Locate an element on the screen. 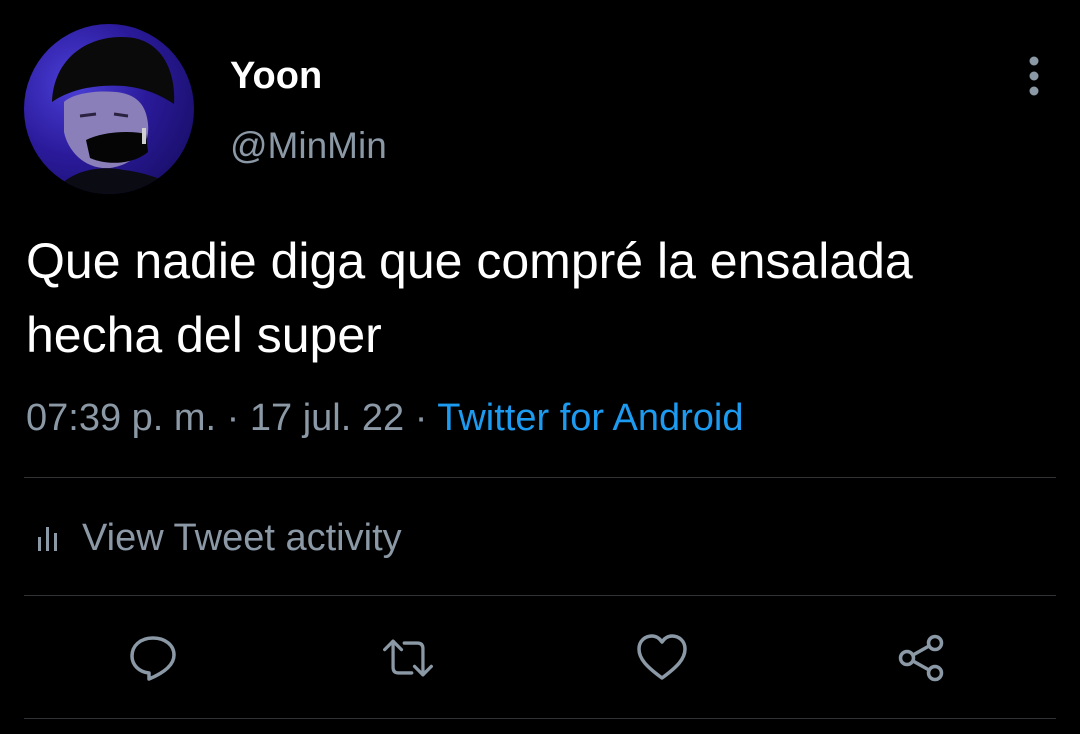  tweet-time: 07:39 p. m. is located at coordinates (121, 418).